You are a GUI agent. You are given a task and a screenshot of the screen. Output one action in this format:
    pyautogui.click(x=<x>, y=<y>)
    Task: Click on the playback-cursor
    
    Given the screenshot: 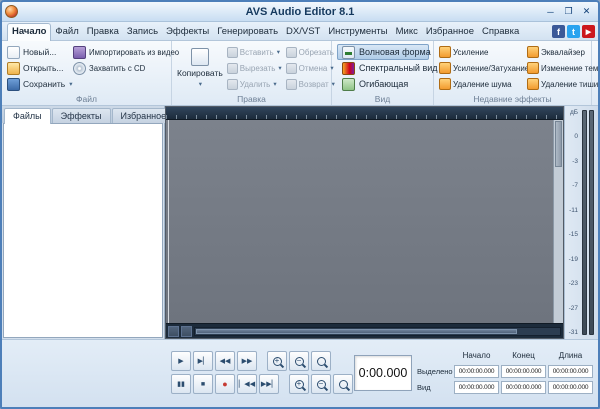 What is the action you would take?
    pyautogui.click(x=168, y=221)
    